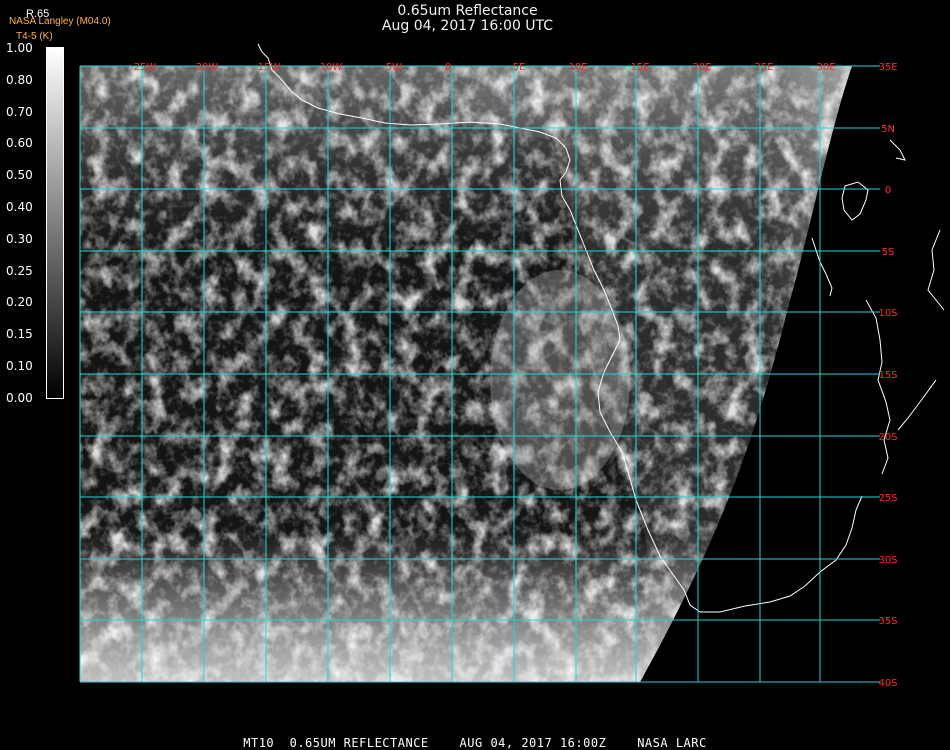  Describe the element at coordinates (331, 67) in the screenshot. I see `longitude-label: 10W` at that location.